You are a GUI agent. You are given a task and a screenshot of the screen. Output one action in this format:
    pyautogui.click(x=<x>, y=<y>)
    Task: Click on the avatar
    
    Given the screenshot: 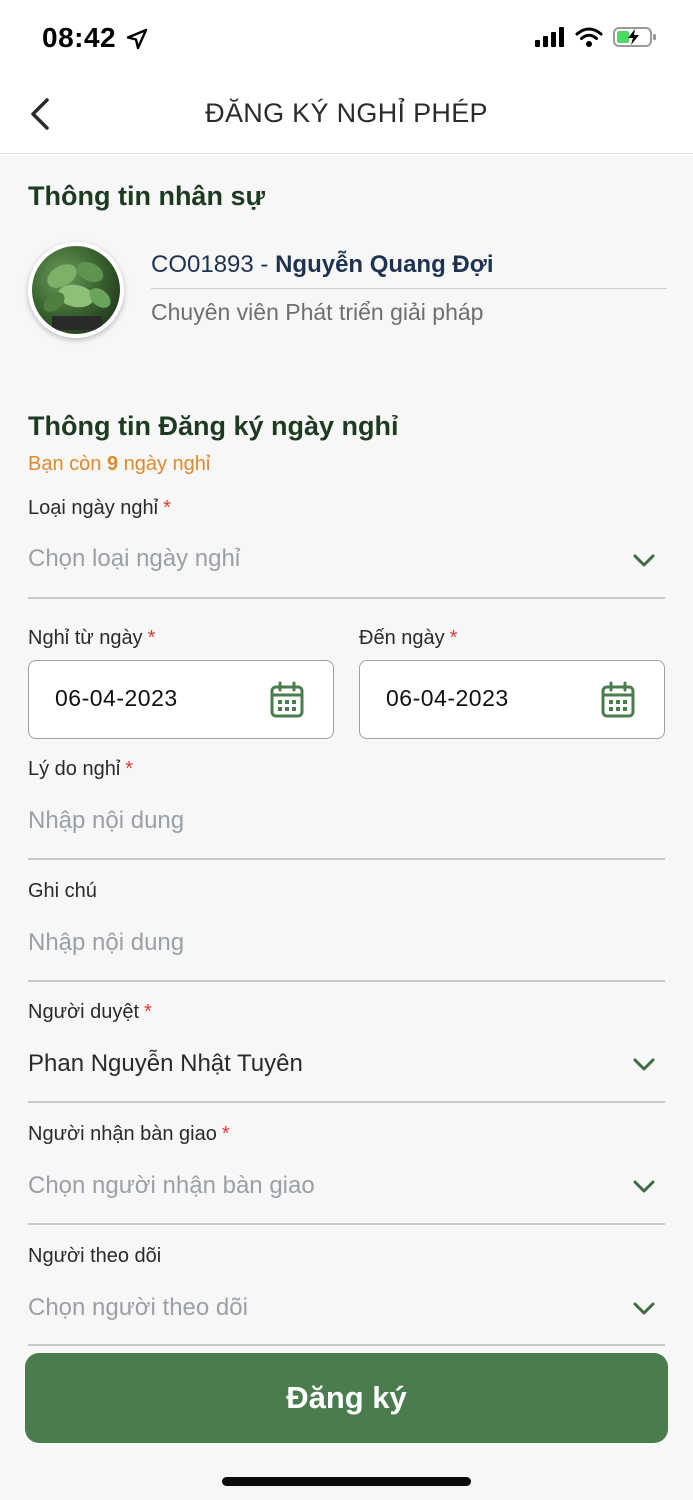 What is the action you would take?
    pyautogui.click(x=76, y=290)
    